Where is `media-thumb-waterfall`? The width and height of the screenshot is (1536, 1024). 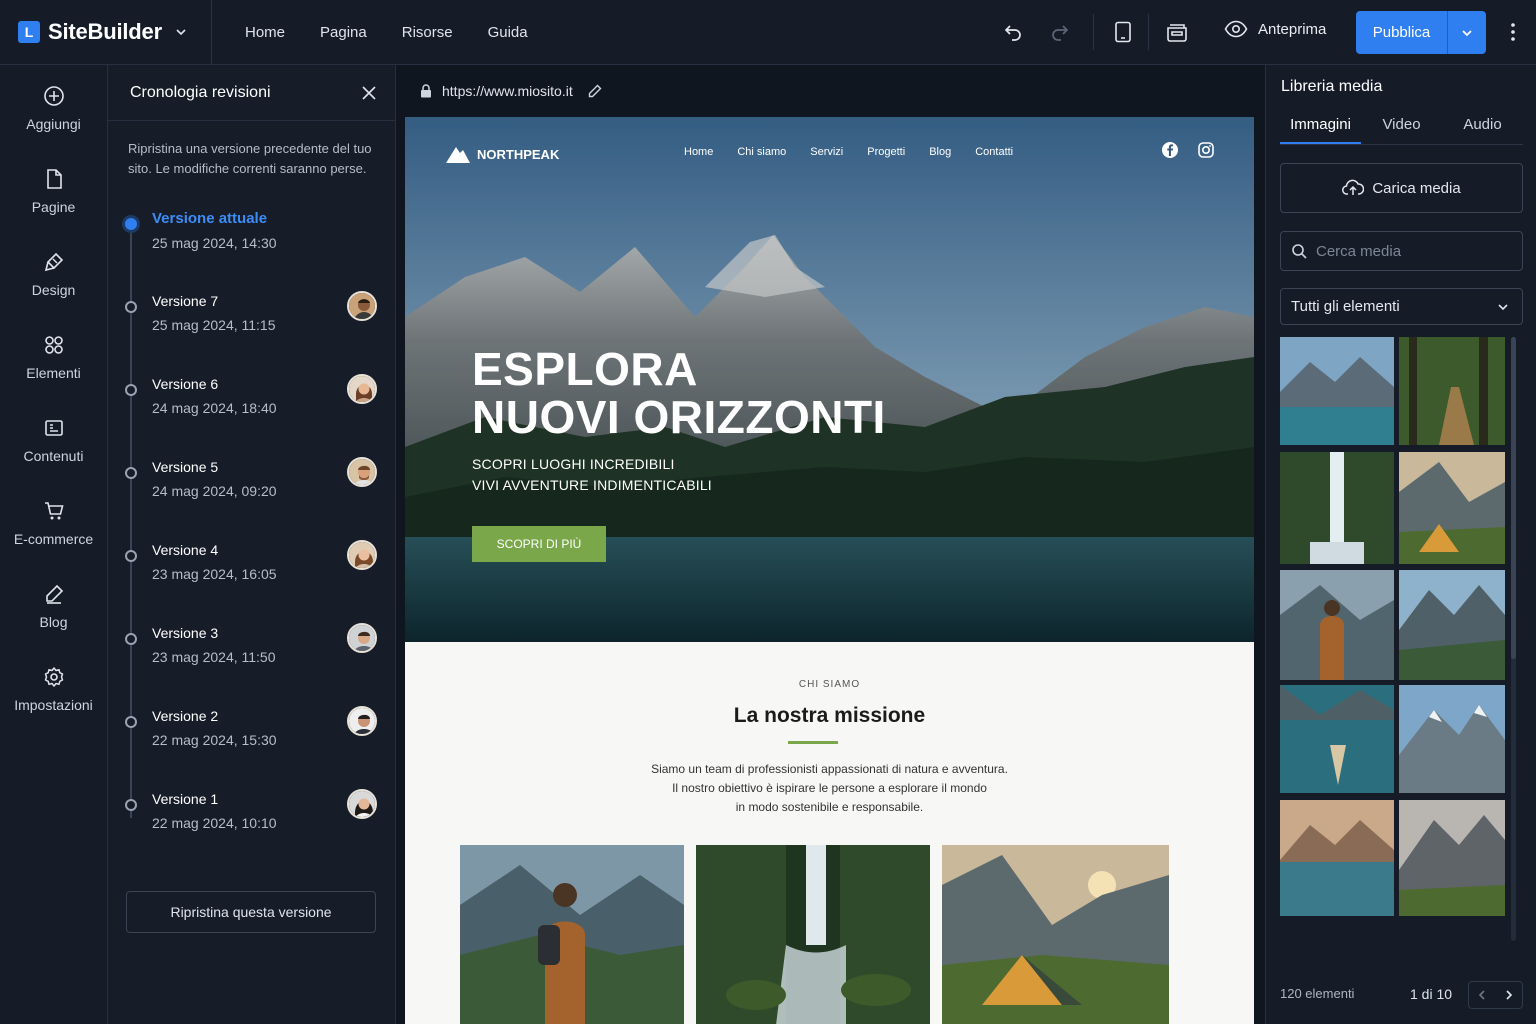
media-thumb-waterfall is located at coordinates (1337, 508).